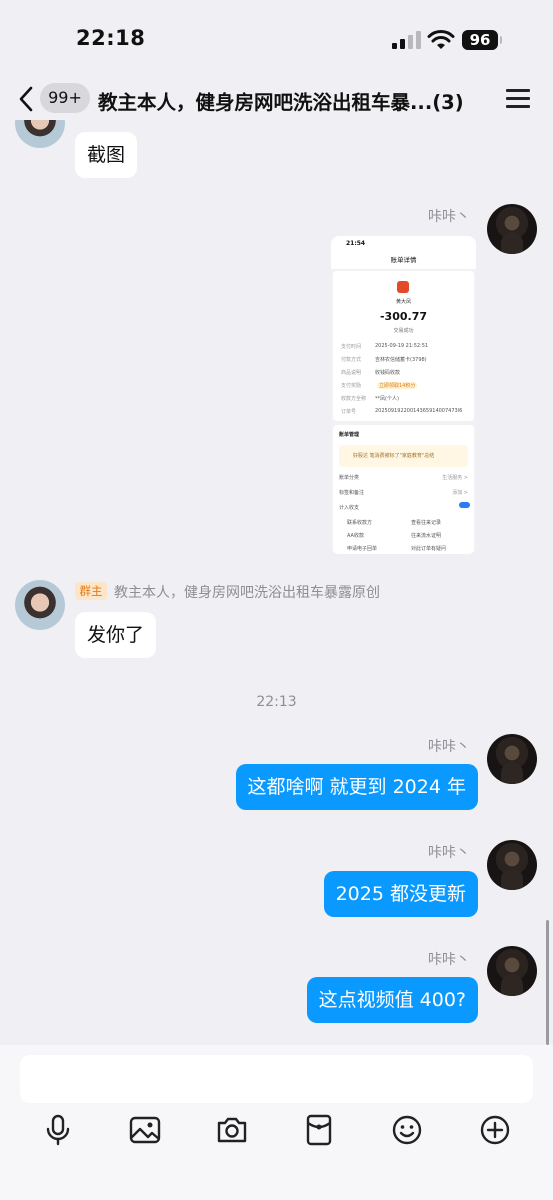 This screenshot has width=553, height=1200. Describe the element at coordinates (403, 316) in the screenshot. I see `screenshot-amount: -300.77` at that location.